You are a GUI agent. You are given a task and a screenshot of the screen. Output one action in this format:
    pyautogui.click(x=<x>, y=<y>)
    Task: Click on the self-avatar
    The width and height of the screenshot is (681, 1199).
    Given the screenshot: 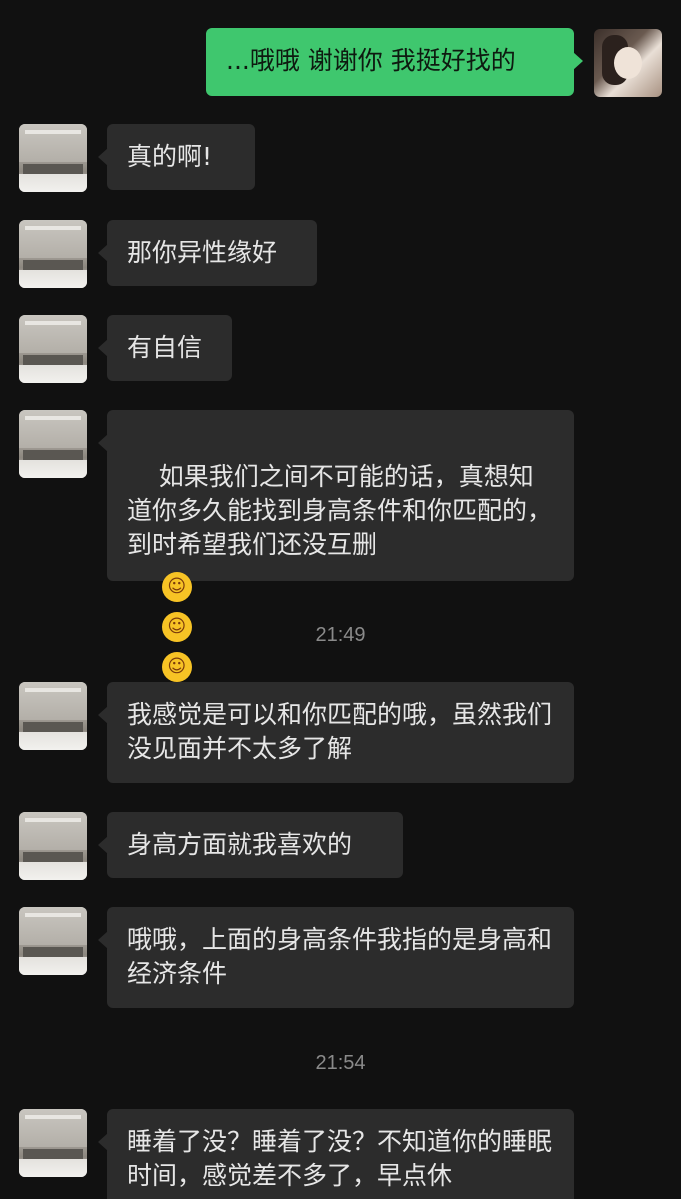 What is the action you would take?
    pyautogui.click(x=628, y=63)
    